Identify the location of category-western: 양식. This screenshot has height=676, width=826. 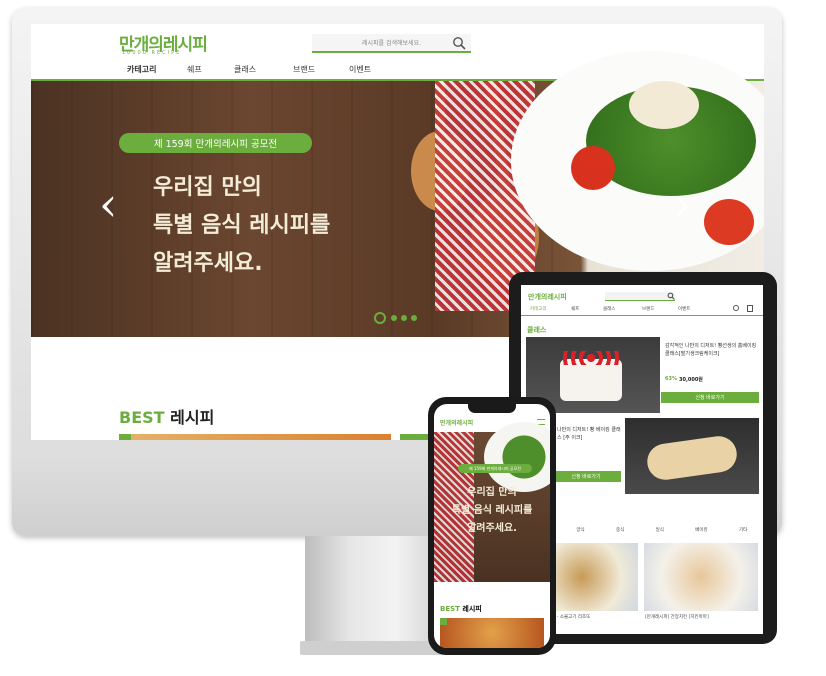
(580, 530).